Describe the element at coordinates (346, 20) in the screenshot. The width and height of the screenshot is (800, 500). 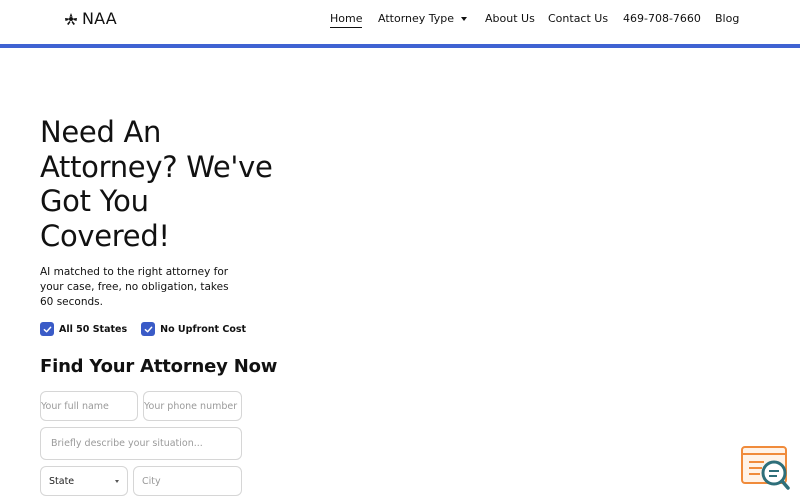
I see `nav-home: Home` at that location.